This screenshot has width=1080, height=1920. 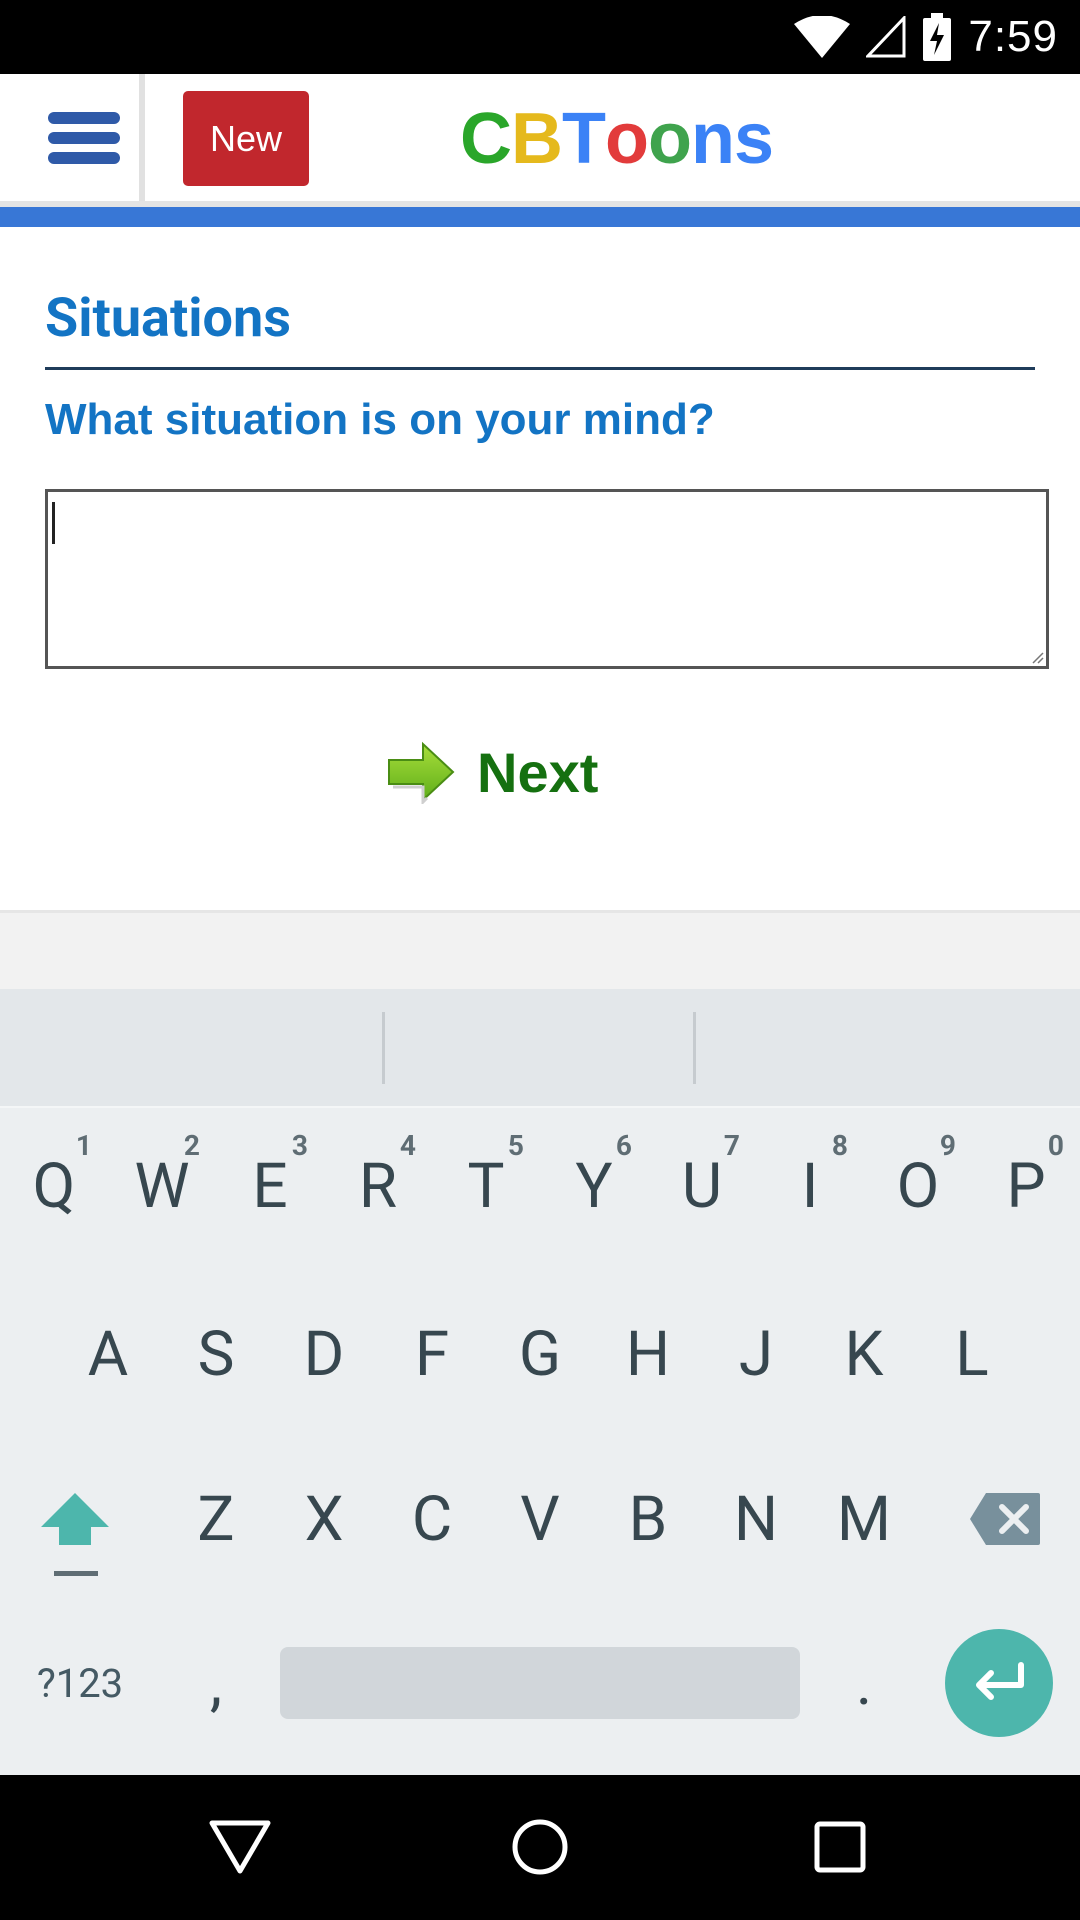 I want to click on next-label: Next, so click(x=538, y=772).